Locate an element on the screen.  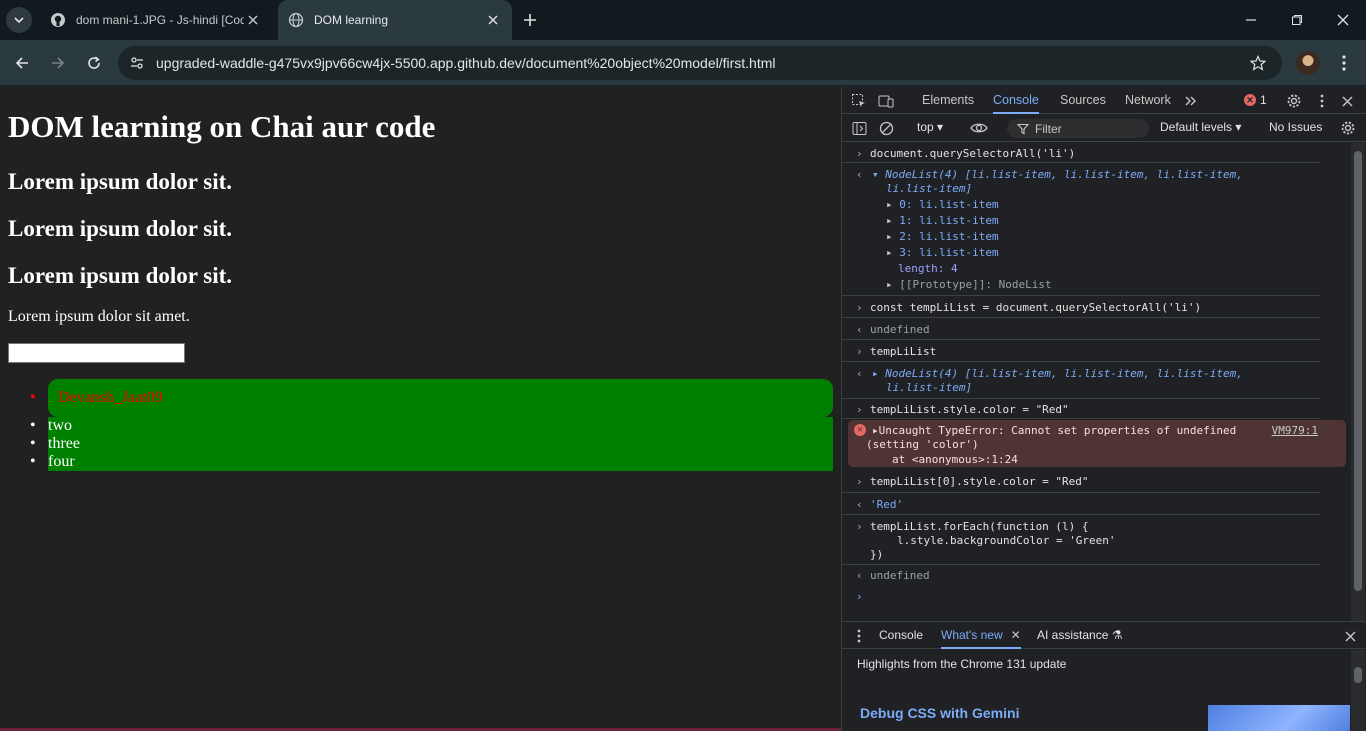
devtools-tabbar: Elements Console Sources Network ✕ 1 is located at coordinates (1104, 100).